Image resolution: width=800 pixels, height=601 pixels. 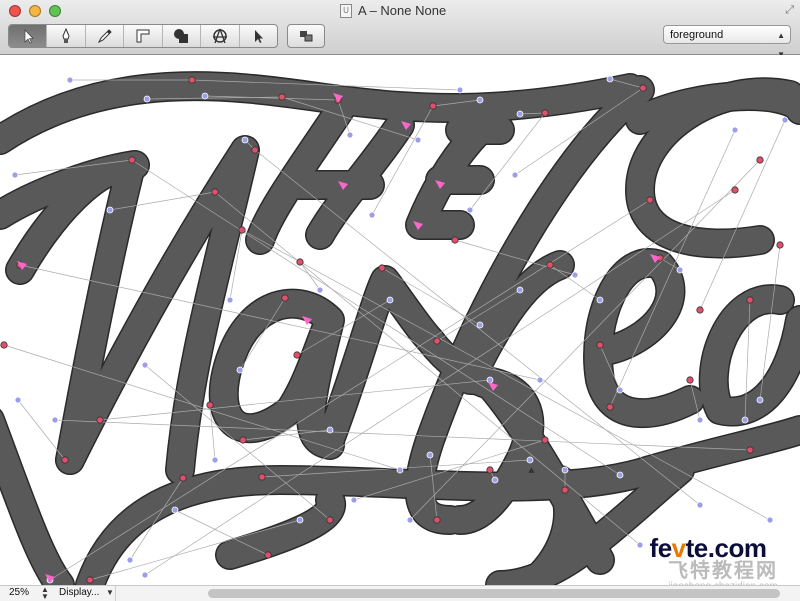 What do you see at coordinates (258, 36) in the screenshot?
I see `select-all-layers-tool` at bounding box center [258, 36].